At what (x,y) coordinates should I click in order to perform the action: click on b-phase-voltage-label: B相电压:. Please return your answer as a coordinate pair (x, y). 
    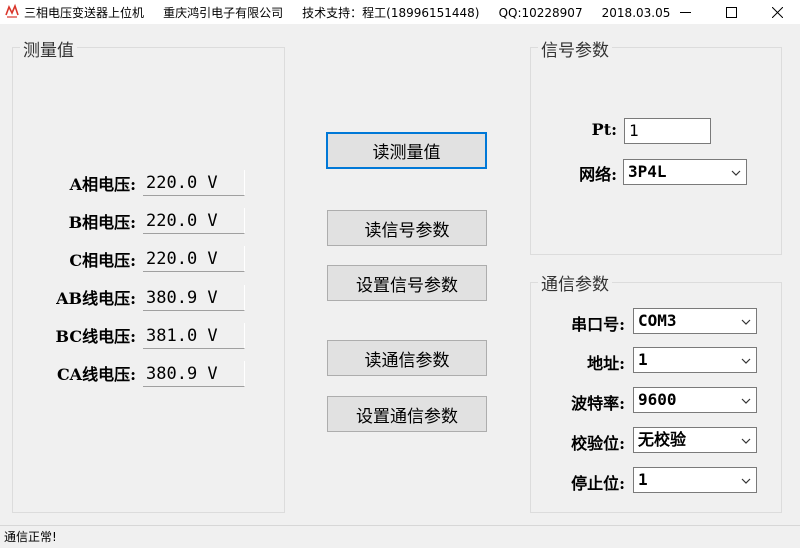
    Looking at the image, I should click on (102, 222).